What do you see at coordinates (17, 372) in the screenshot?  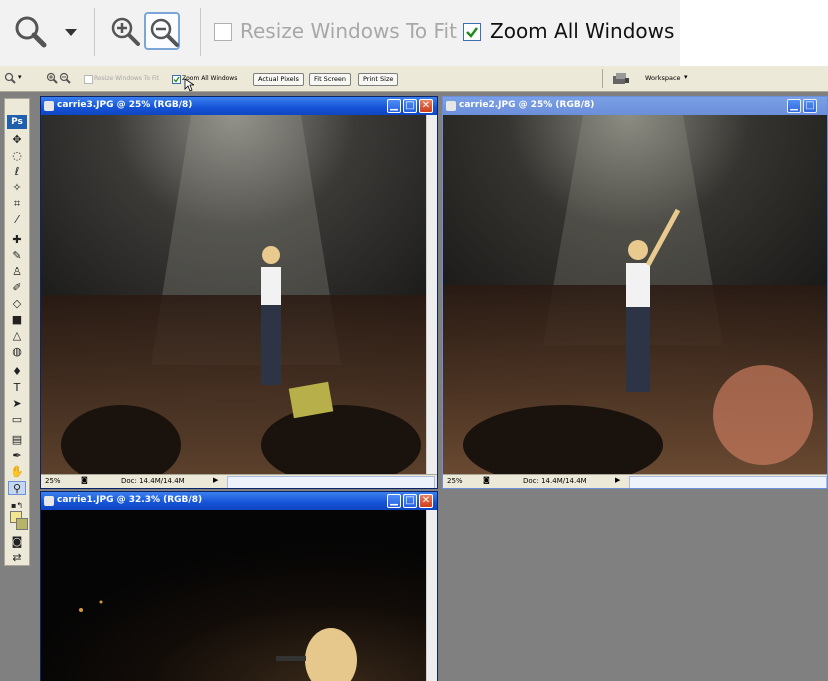 I see `pen-tool-icon: ♦` at bounding box center [17, 372].